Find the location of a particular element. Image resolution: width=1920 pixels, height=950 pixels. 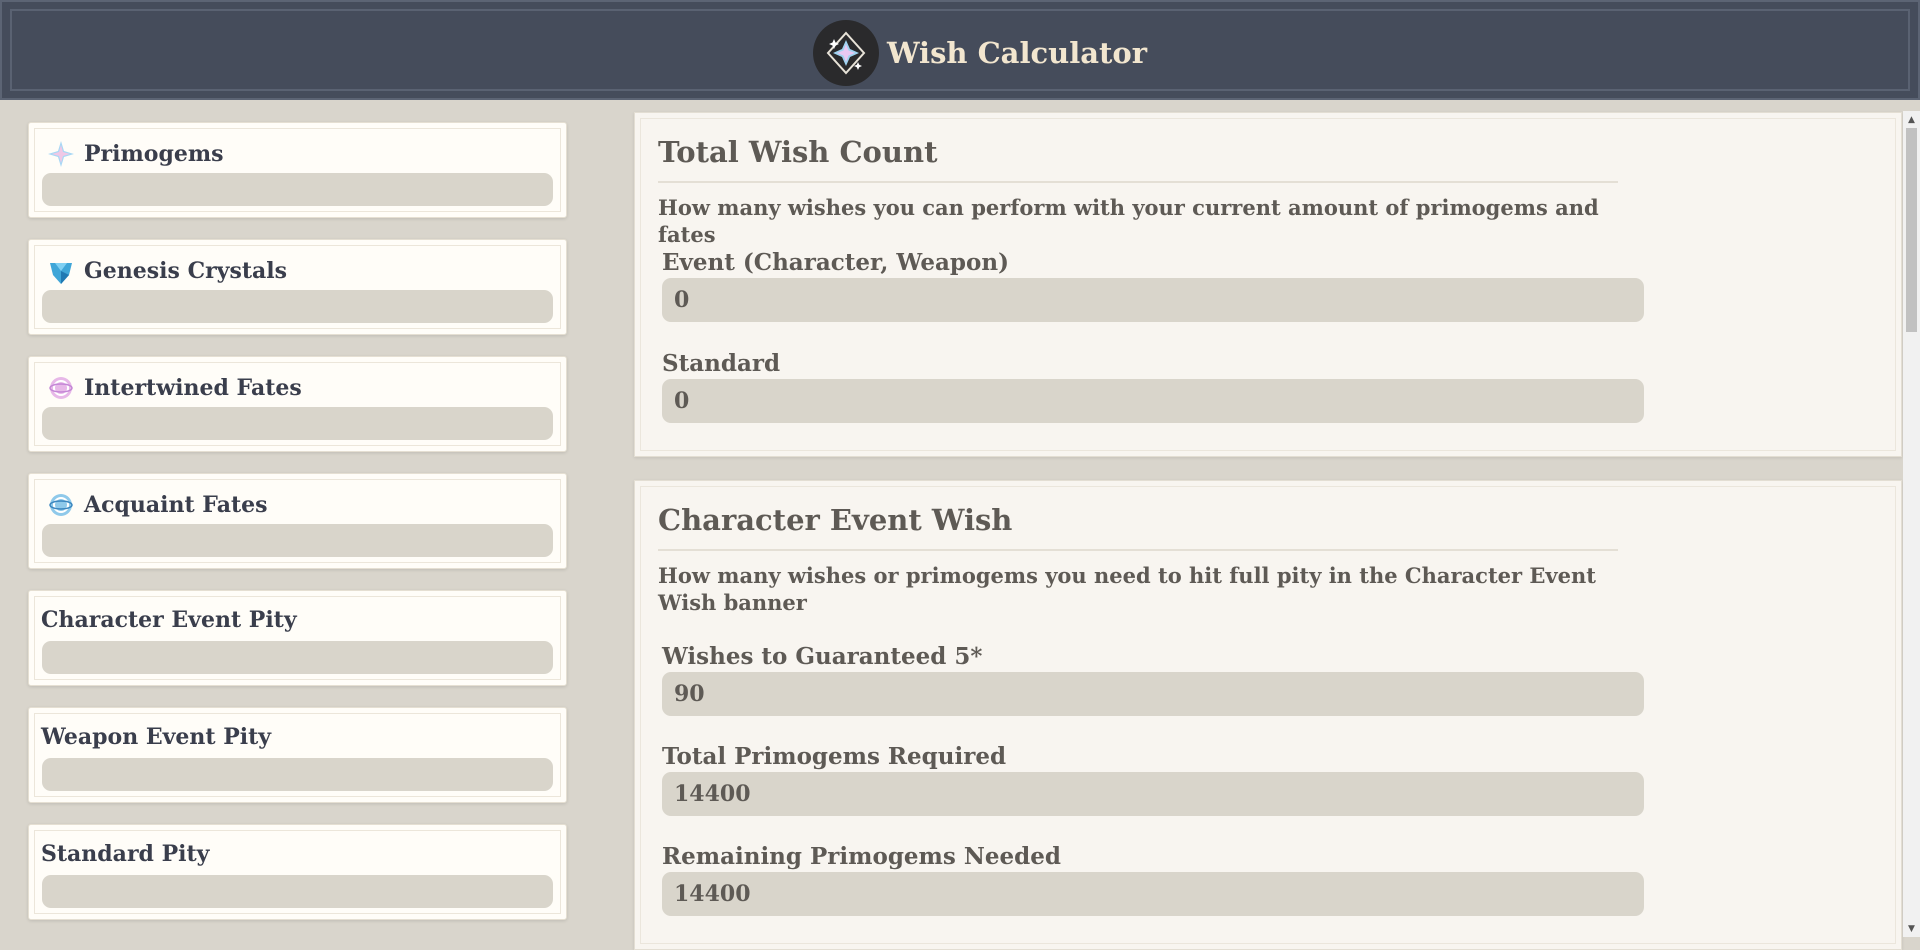

intertwined-fate-icon is located at coordinates (61, 388).